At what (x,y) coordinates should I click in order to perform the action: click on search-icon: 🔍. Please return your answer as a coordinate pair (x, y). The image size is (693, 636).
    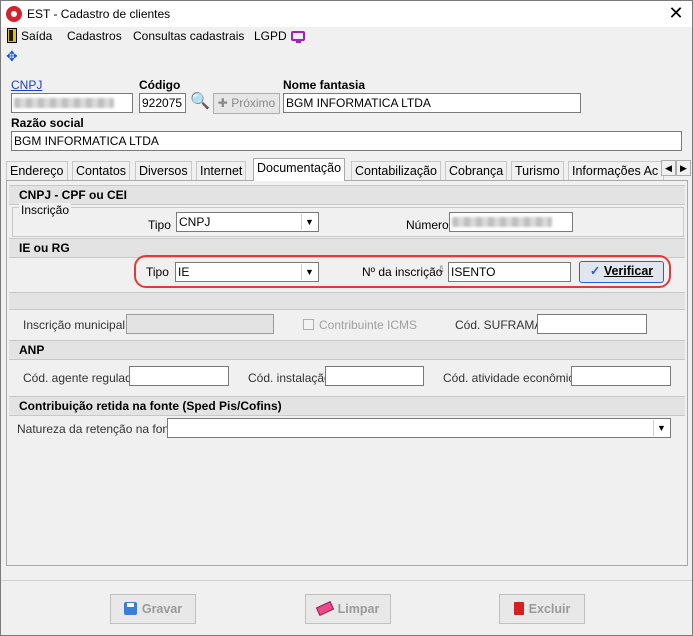
    Looking at the image, I should click on (200, 102).